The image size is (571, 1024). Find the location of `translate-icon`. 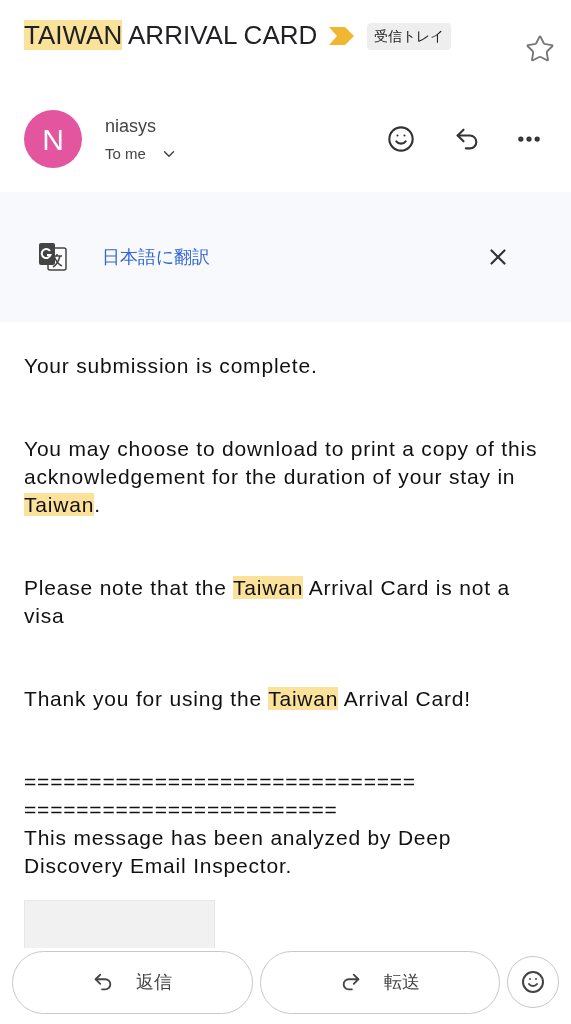

translate-icon is located at coordinates (53, 257).